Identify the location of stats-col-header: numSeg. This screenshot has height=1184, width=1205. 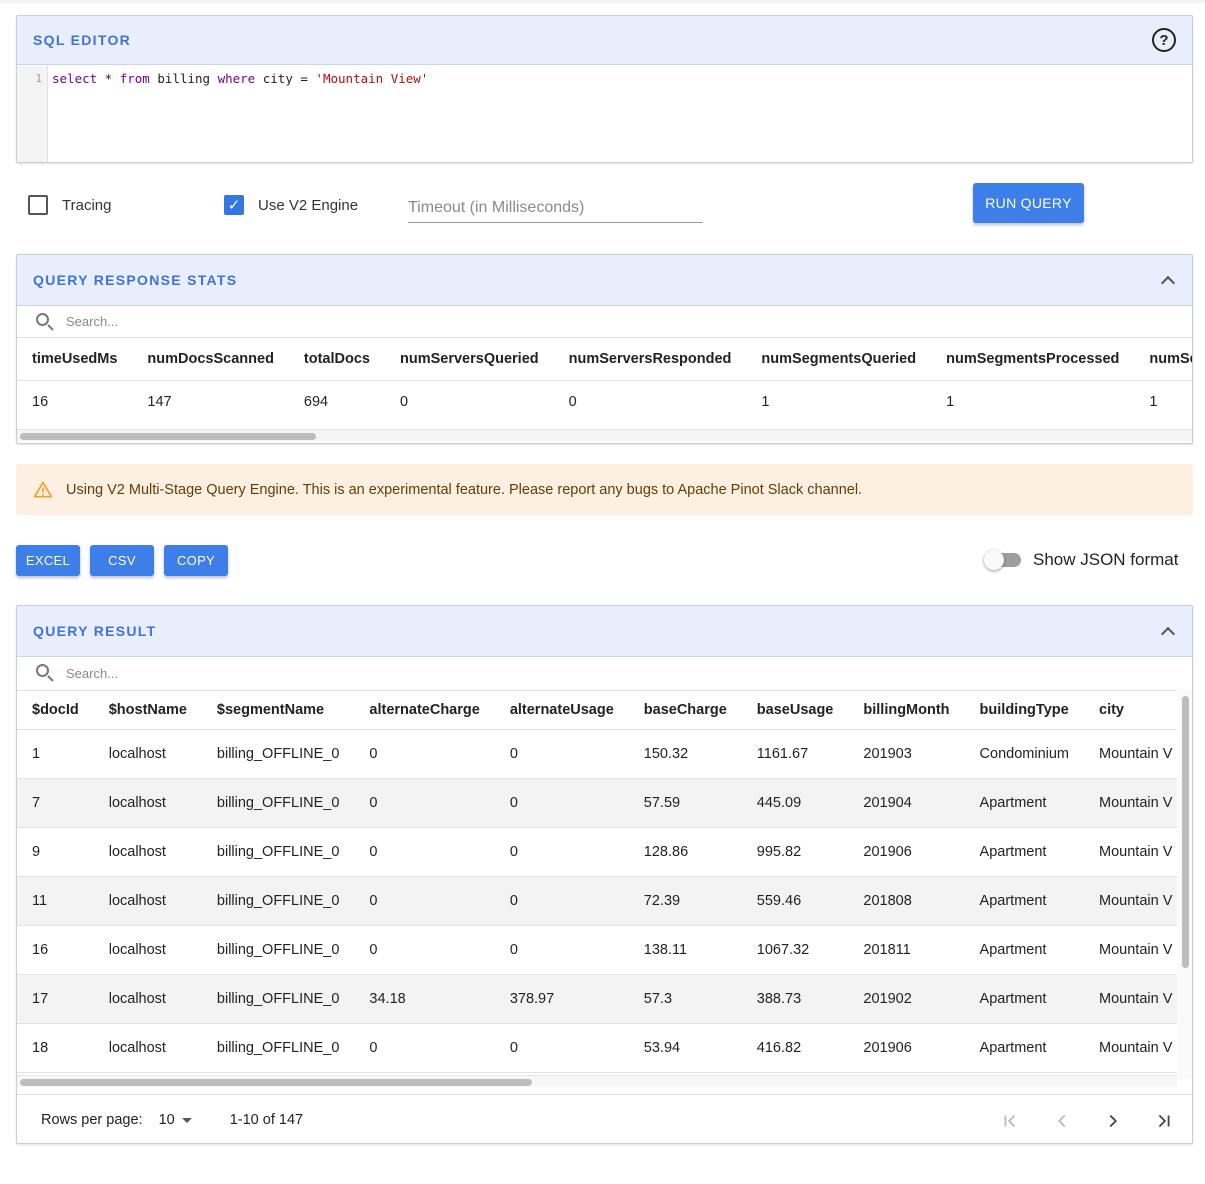
(1163, 359).